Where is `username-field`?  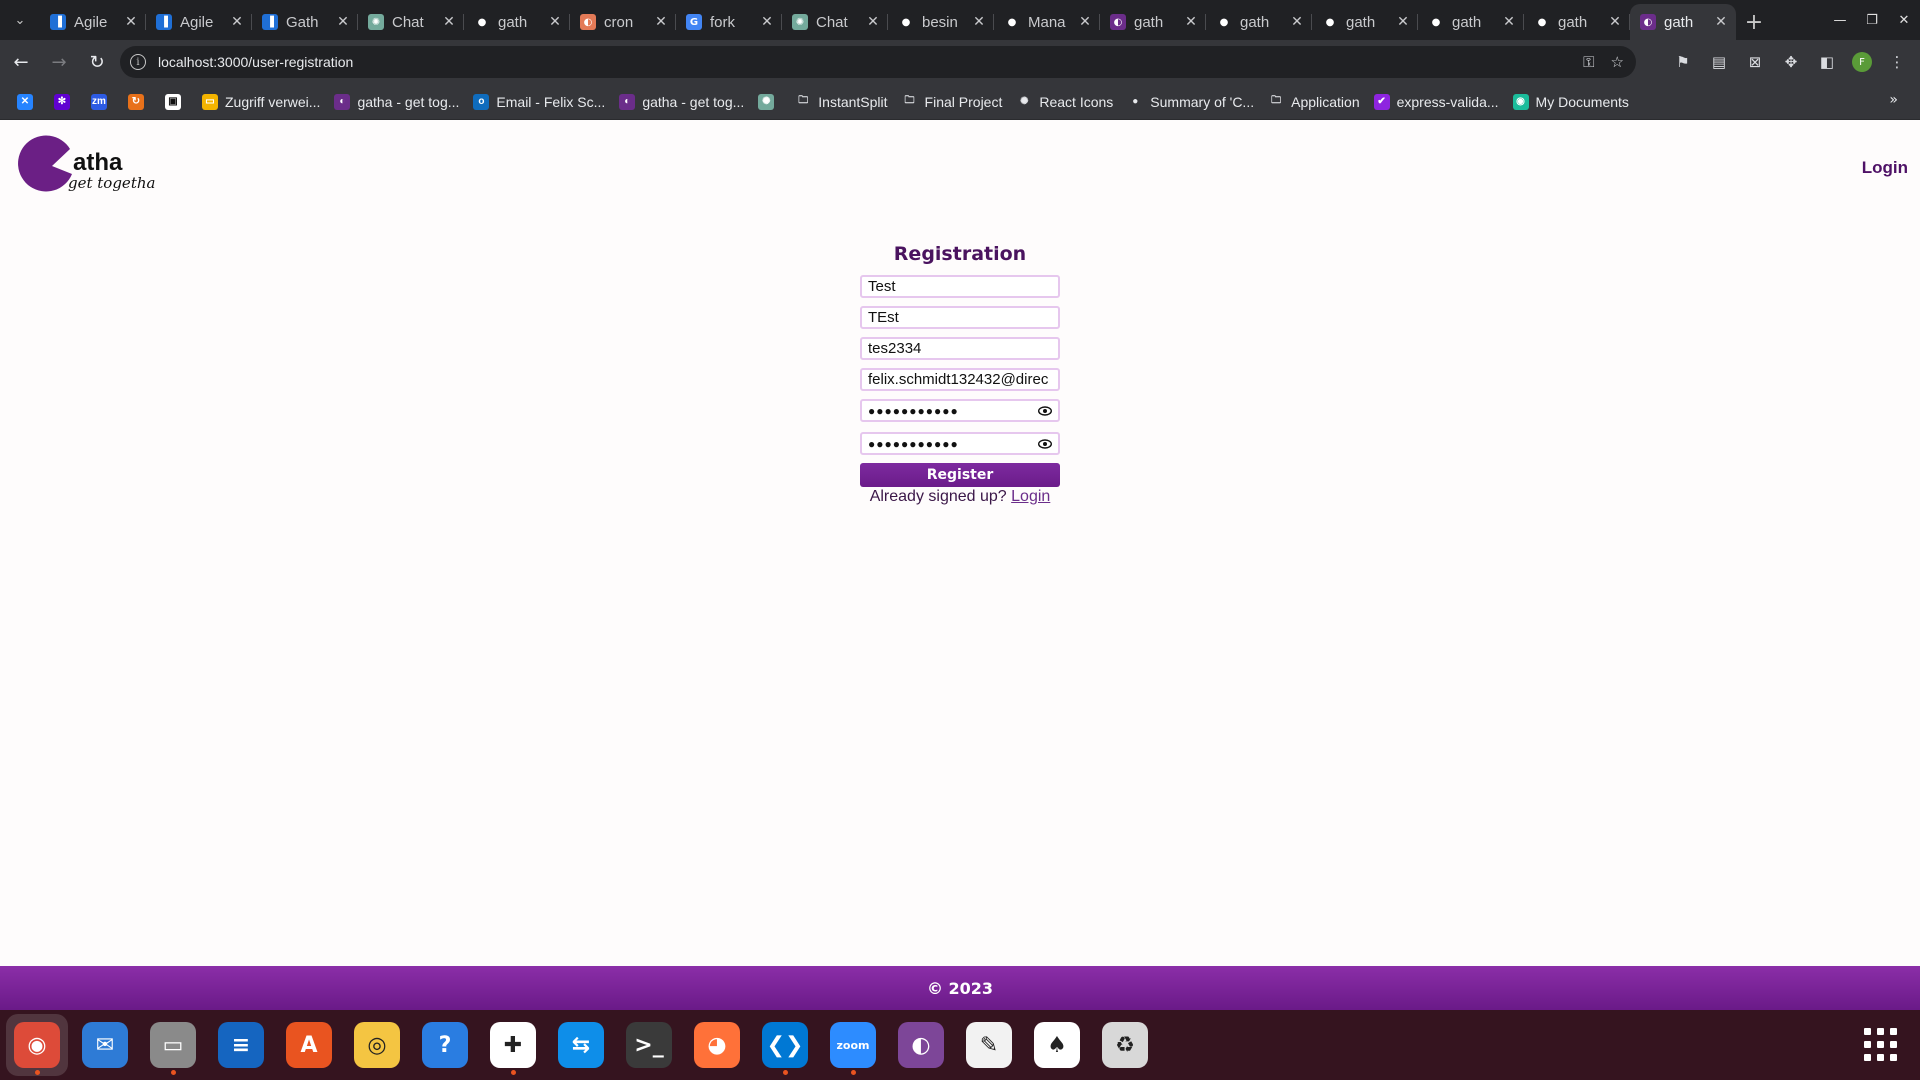 username-field is located at coordinates (960, 348).